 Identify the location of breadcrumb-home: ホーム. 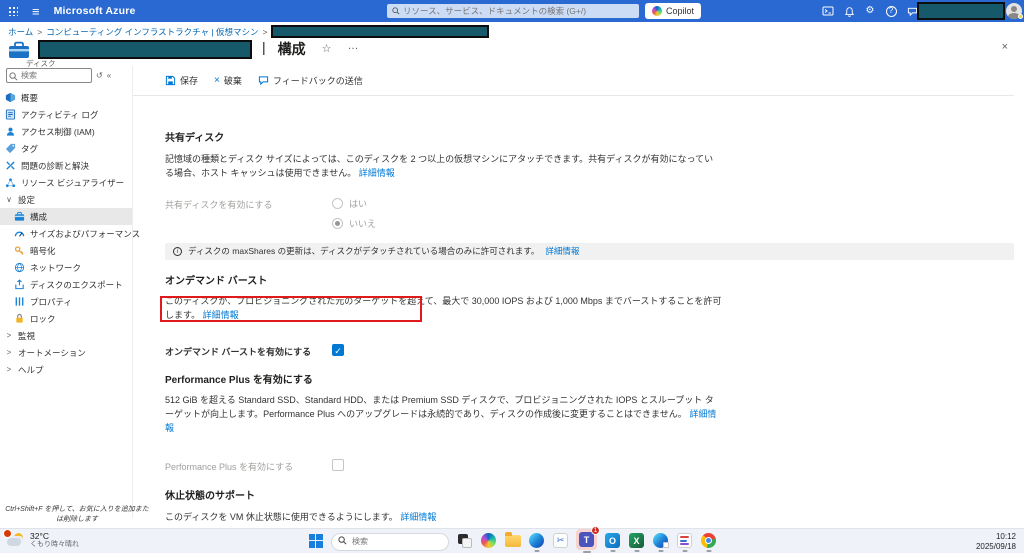
(20, 32).